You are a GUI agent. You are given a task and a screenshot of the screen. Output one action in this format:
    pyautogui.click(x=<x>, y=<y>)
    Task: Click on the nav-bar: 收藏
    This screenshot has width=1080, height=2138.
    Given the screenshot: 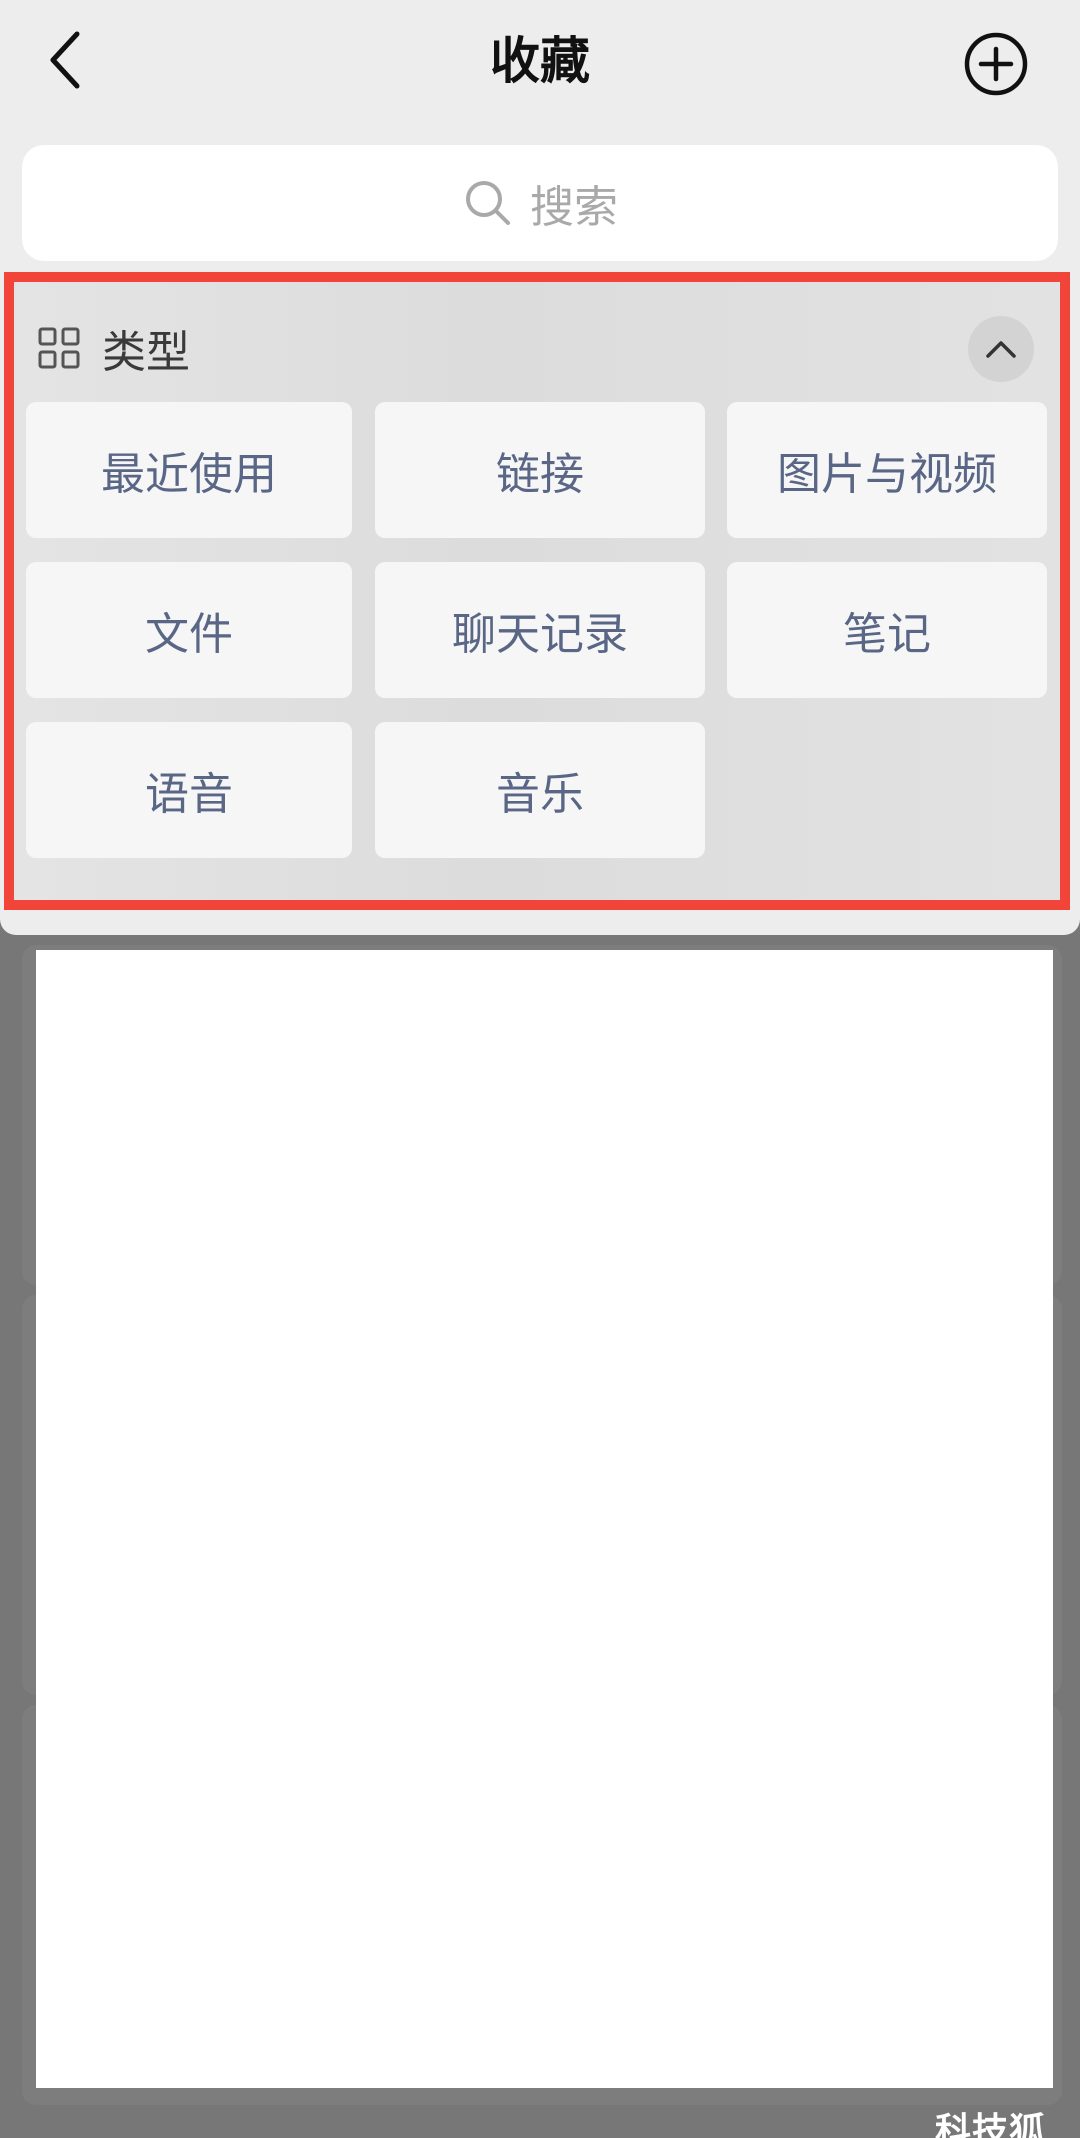 What is the action you would take?
    pyautogui.click(x=540, y=62)
    